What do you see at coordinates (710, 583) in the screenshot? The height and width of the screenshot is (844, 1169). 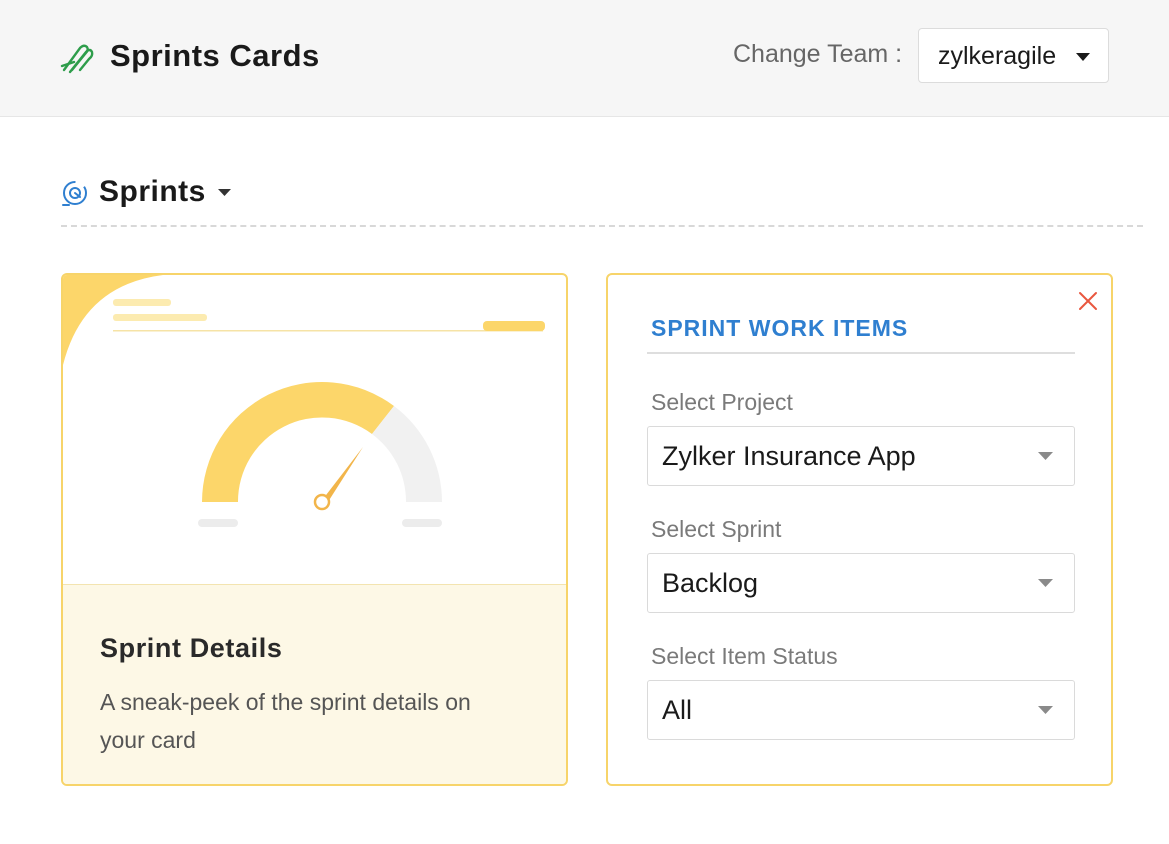 I see `sprint-select-value: Backlog` at bounding box center [710, 583].